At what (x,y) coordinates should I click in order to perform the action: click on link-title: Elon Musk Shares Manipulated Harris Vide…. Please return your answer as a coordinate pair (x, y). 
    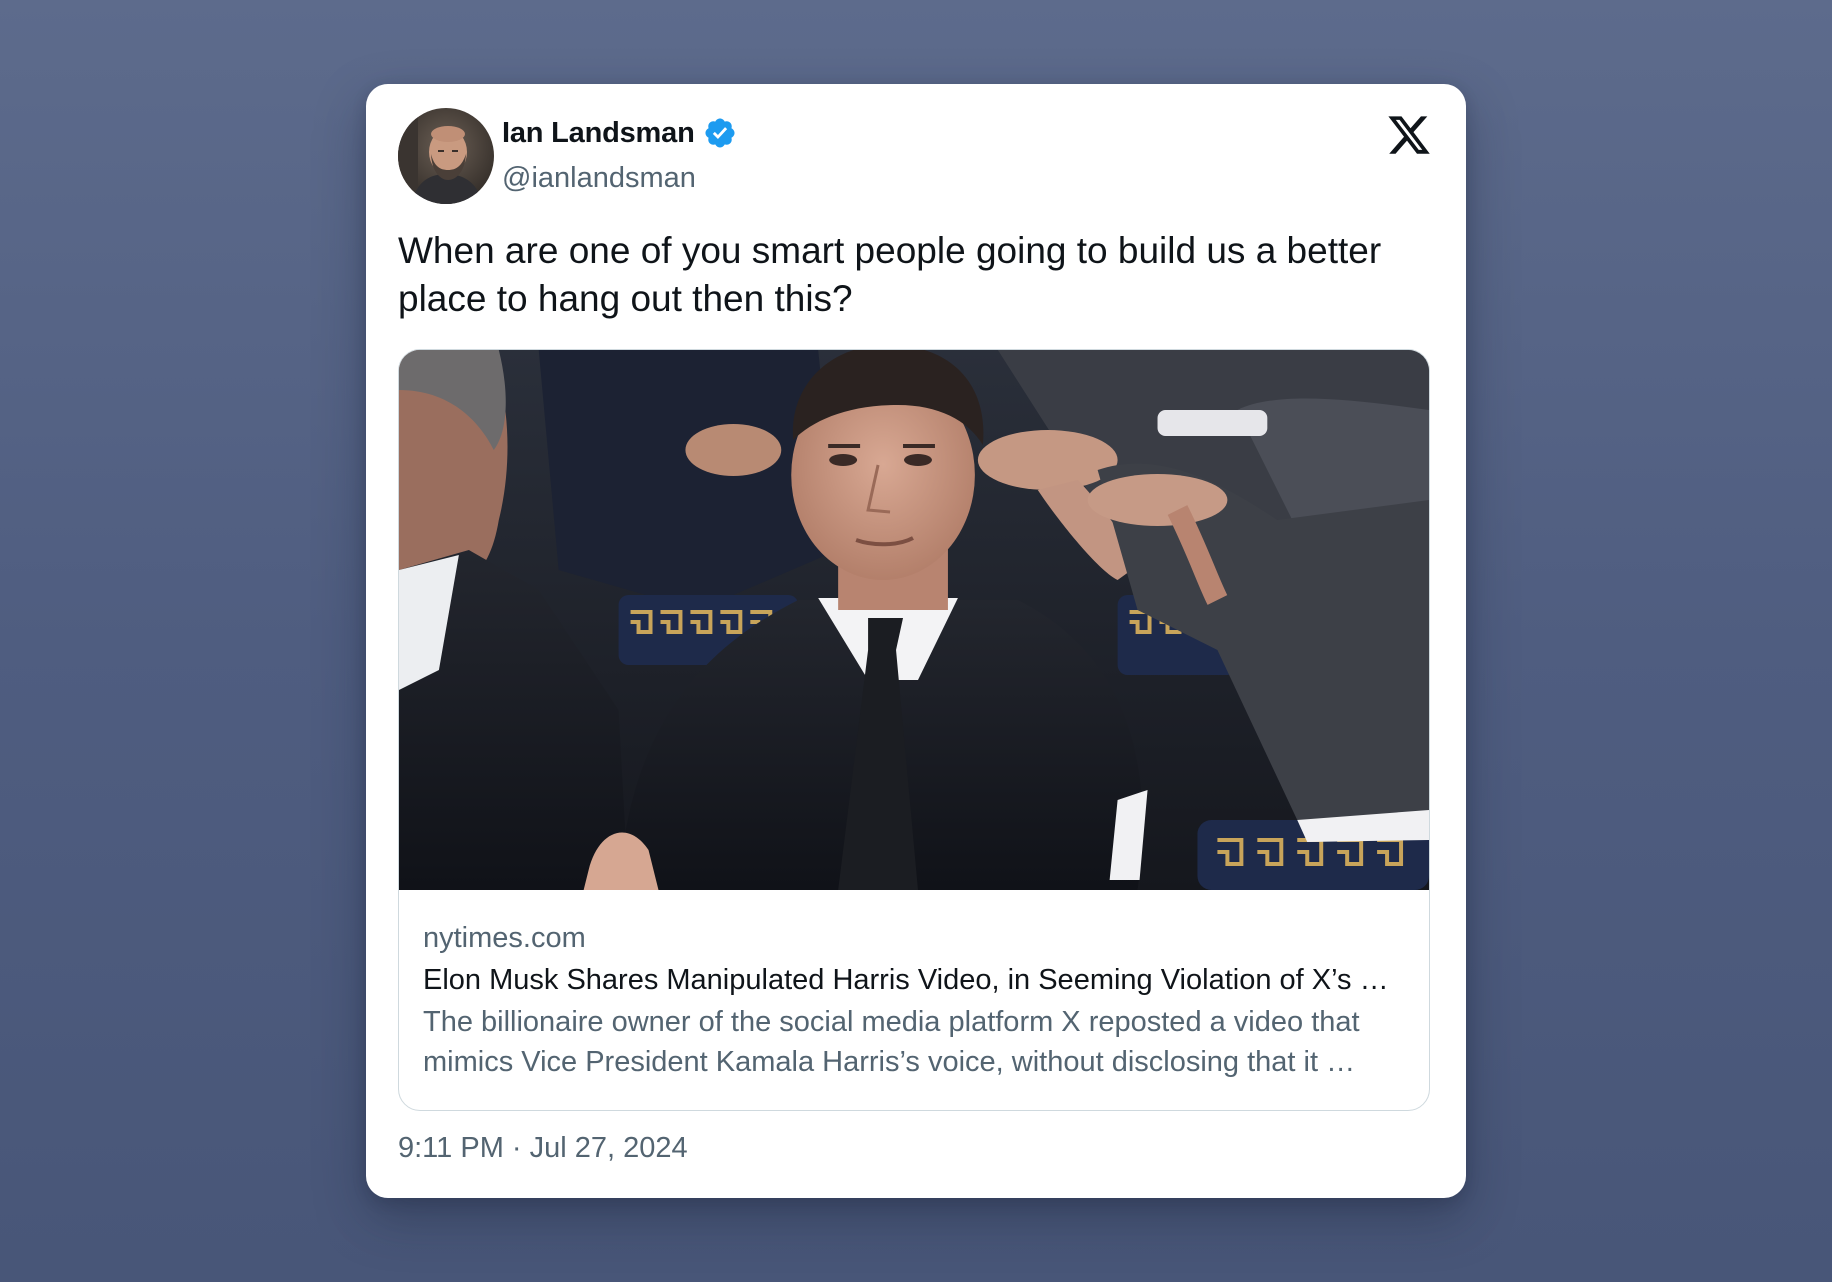
    Looking at the image, I should click on (914, 980).